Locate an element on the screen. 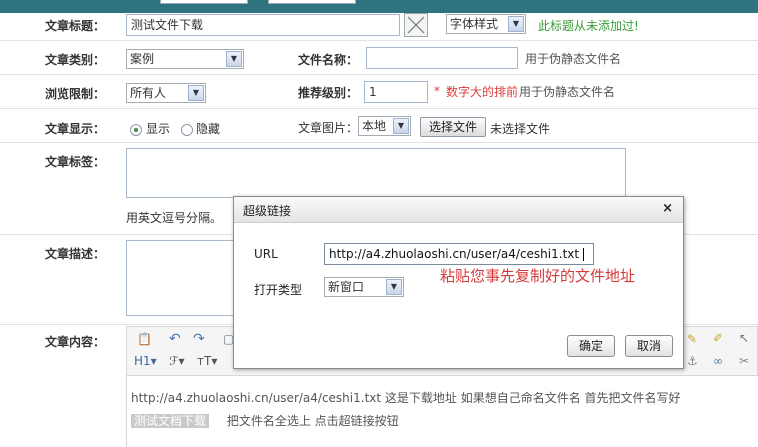  redo-icon: ↷ is located at coordinates (199, 339).